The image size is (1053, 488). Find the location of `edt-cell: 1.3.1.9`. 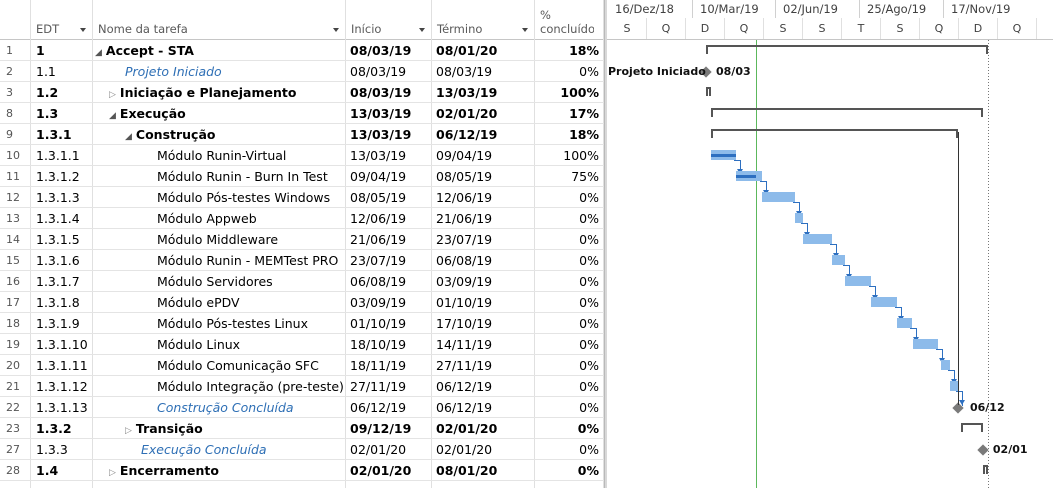

edt-cell: 1.3.1.9 is located at coordinates (62, 323).